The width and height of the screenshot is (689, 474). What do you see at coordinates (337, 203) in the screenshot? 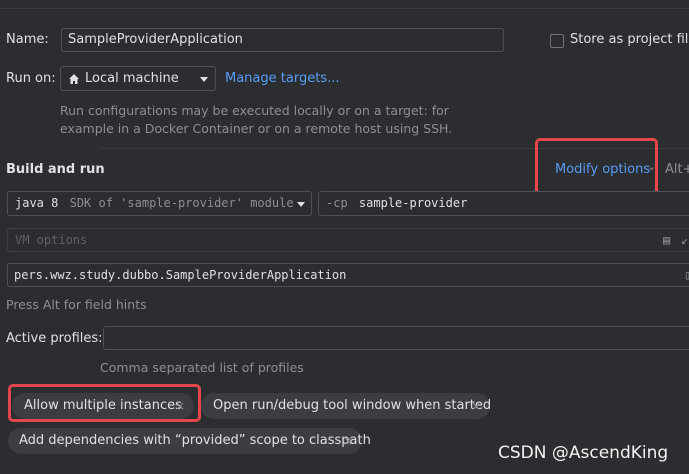
I see `classpath-flag: -cp` at bounding box center [337, 203].